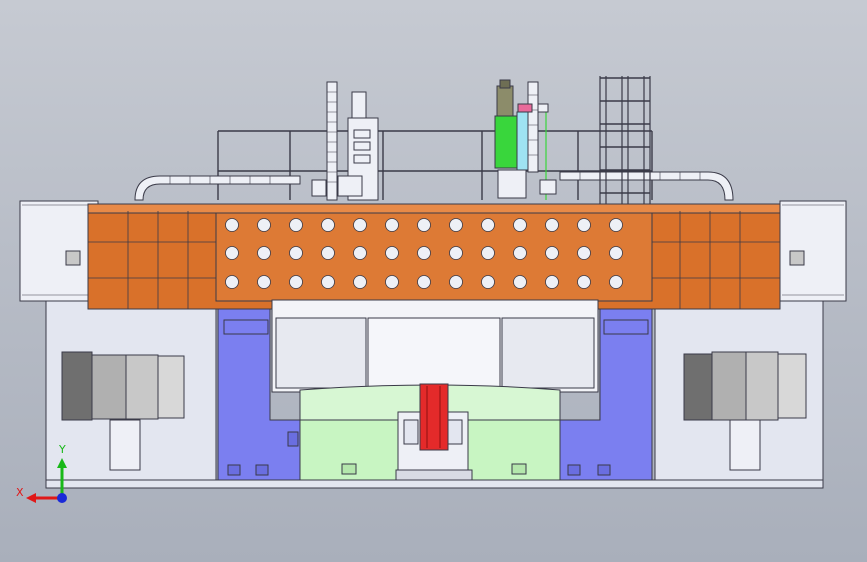  Describe the element at coordinates (345, 141) in the screenshot. I see `left-ram-tower` at that location.